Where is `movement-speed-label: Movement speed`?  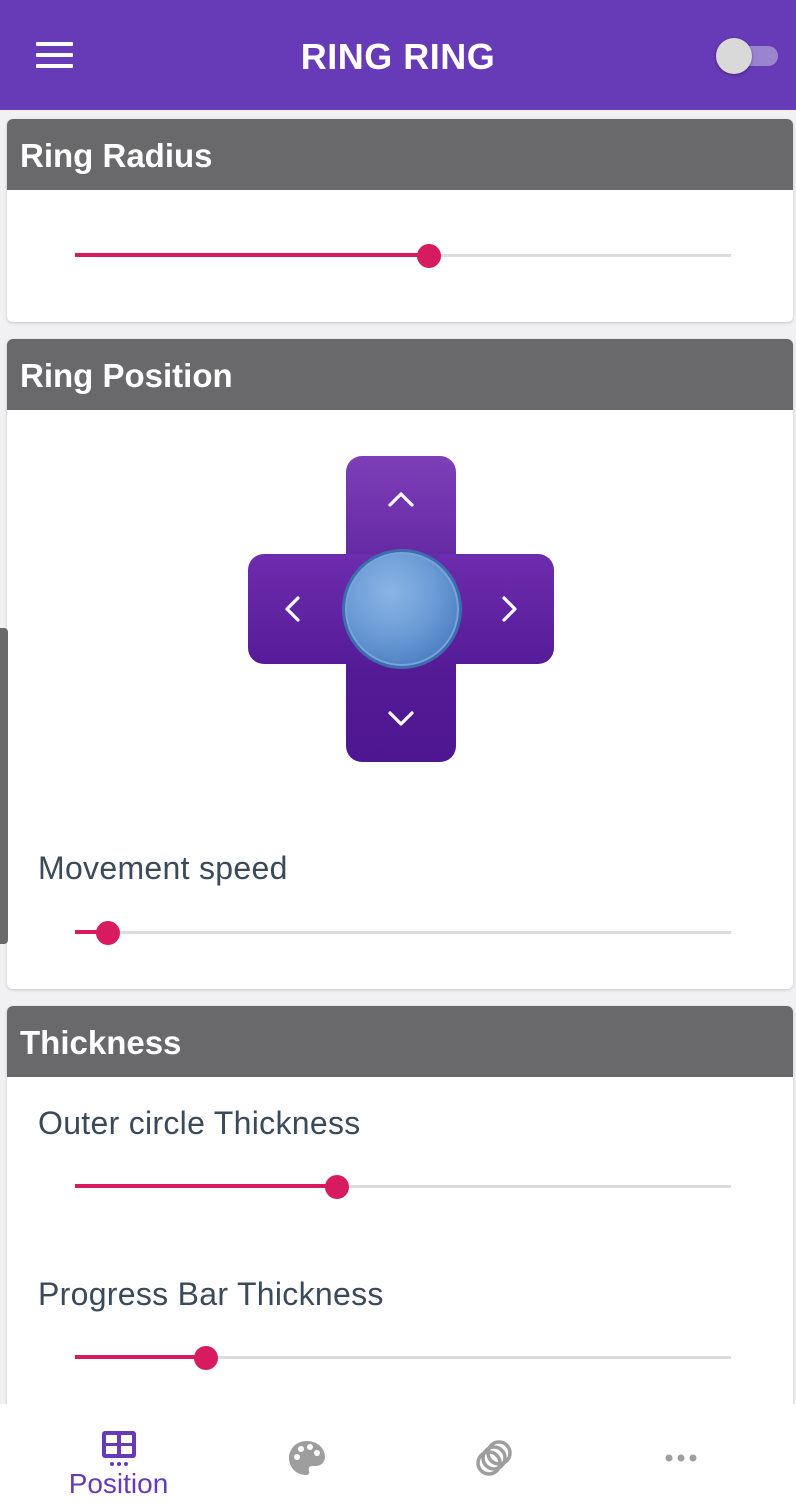
movement-speed-label: Movement speed is located at coordinates (163, 868).